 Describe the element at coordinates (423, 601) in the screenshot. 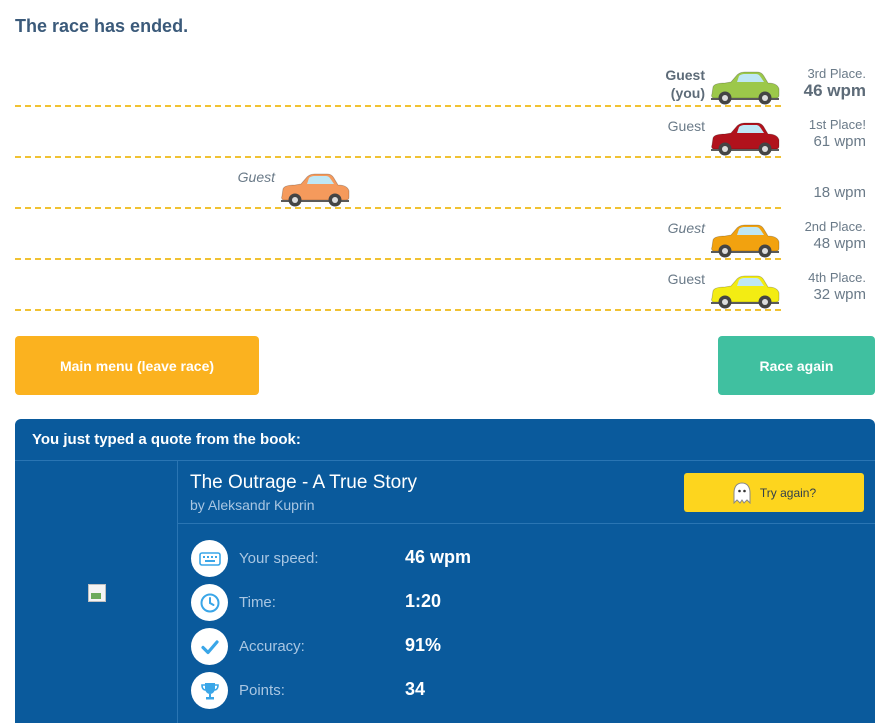

I see `stat-value: 1:20` at that location.